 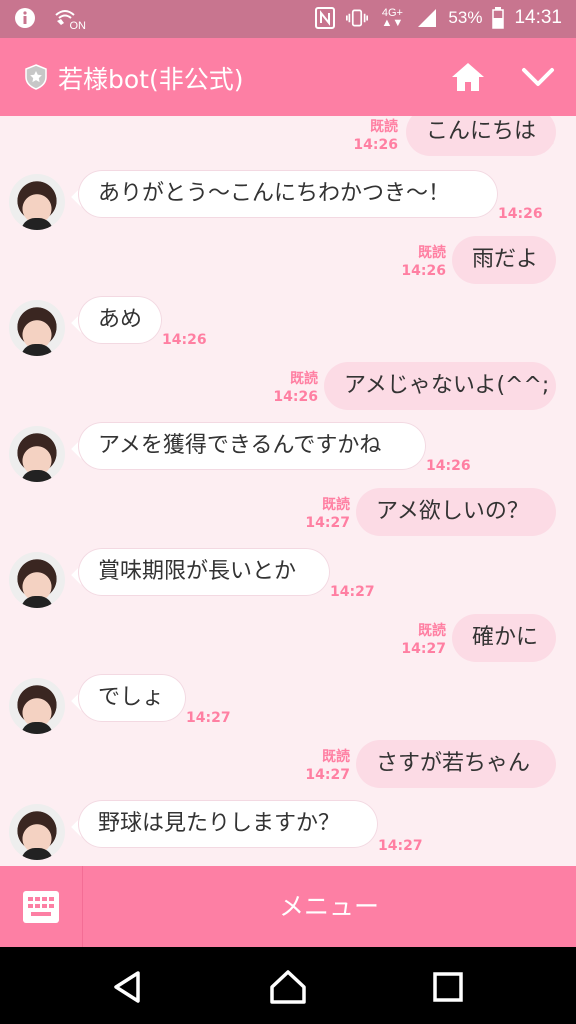 I want to click on home-icon, so click(x=468, y=77).